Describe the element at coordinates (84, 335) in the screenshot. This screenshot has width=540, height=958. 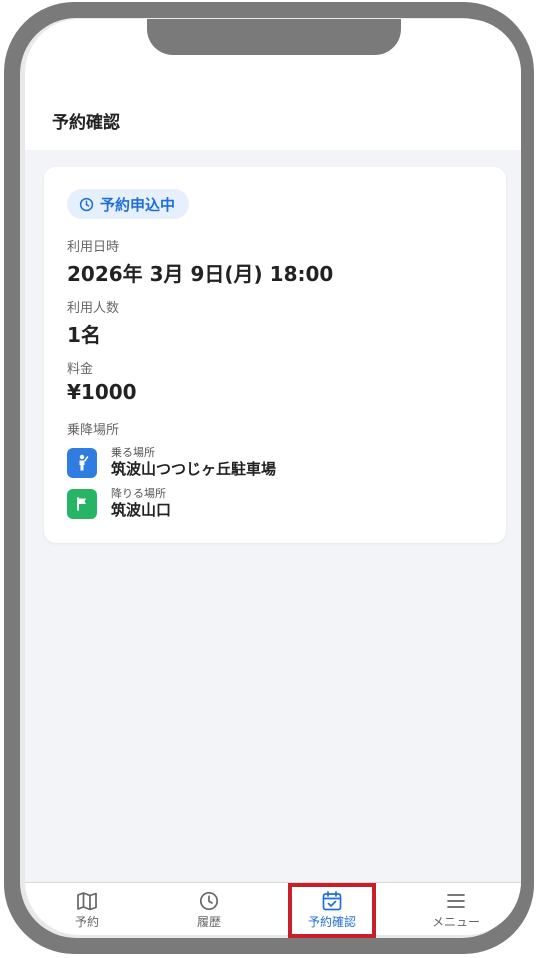
I see `people-value: 1名` at that location.